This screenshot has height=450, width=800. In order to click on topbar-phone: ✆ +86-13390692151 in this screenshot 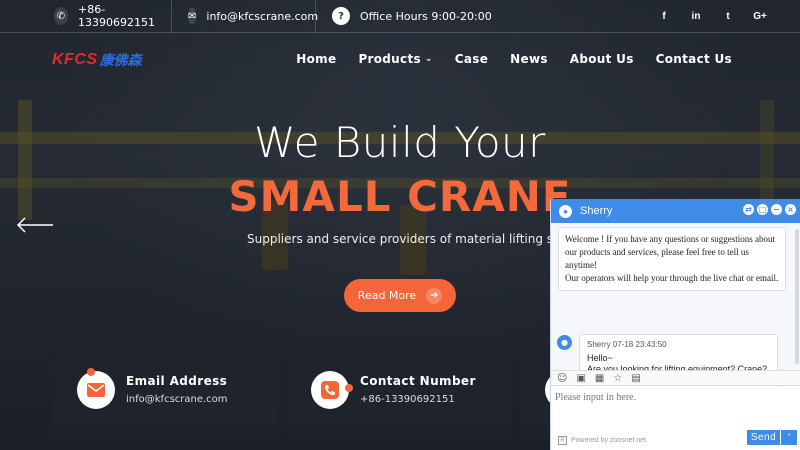, I will do `click(85, 16)`.